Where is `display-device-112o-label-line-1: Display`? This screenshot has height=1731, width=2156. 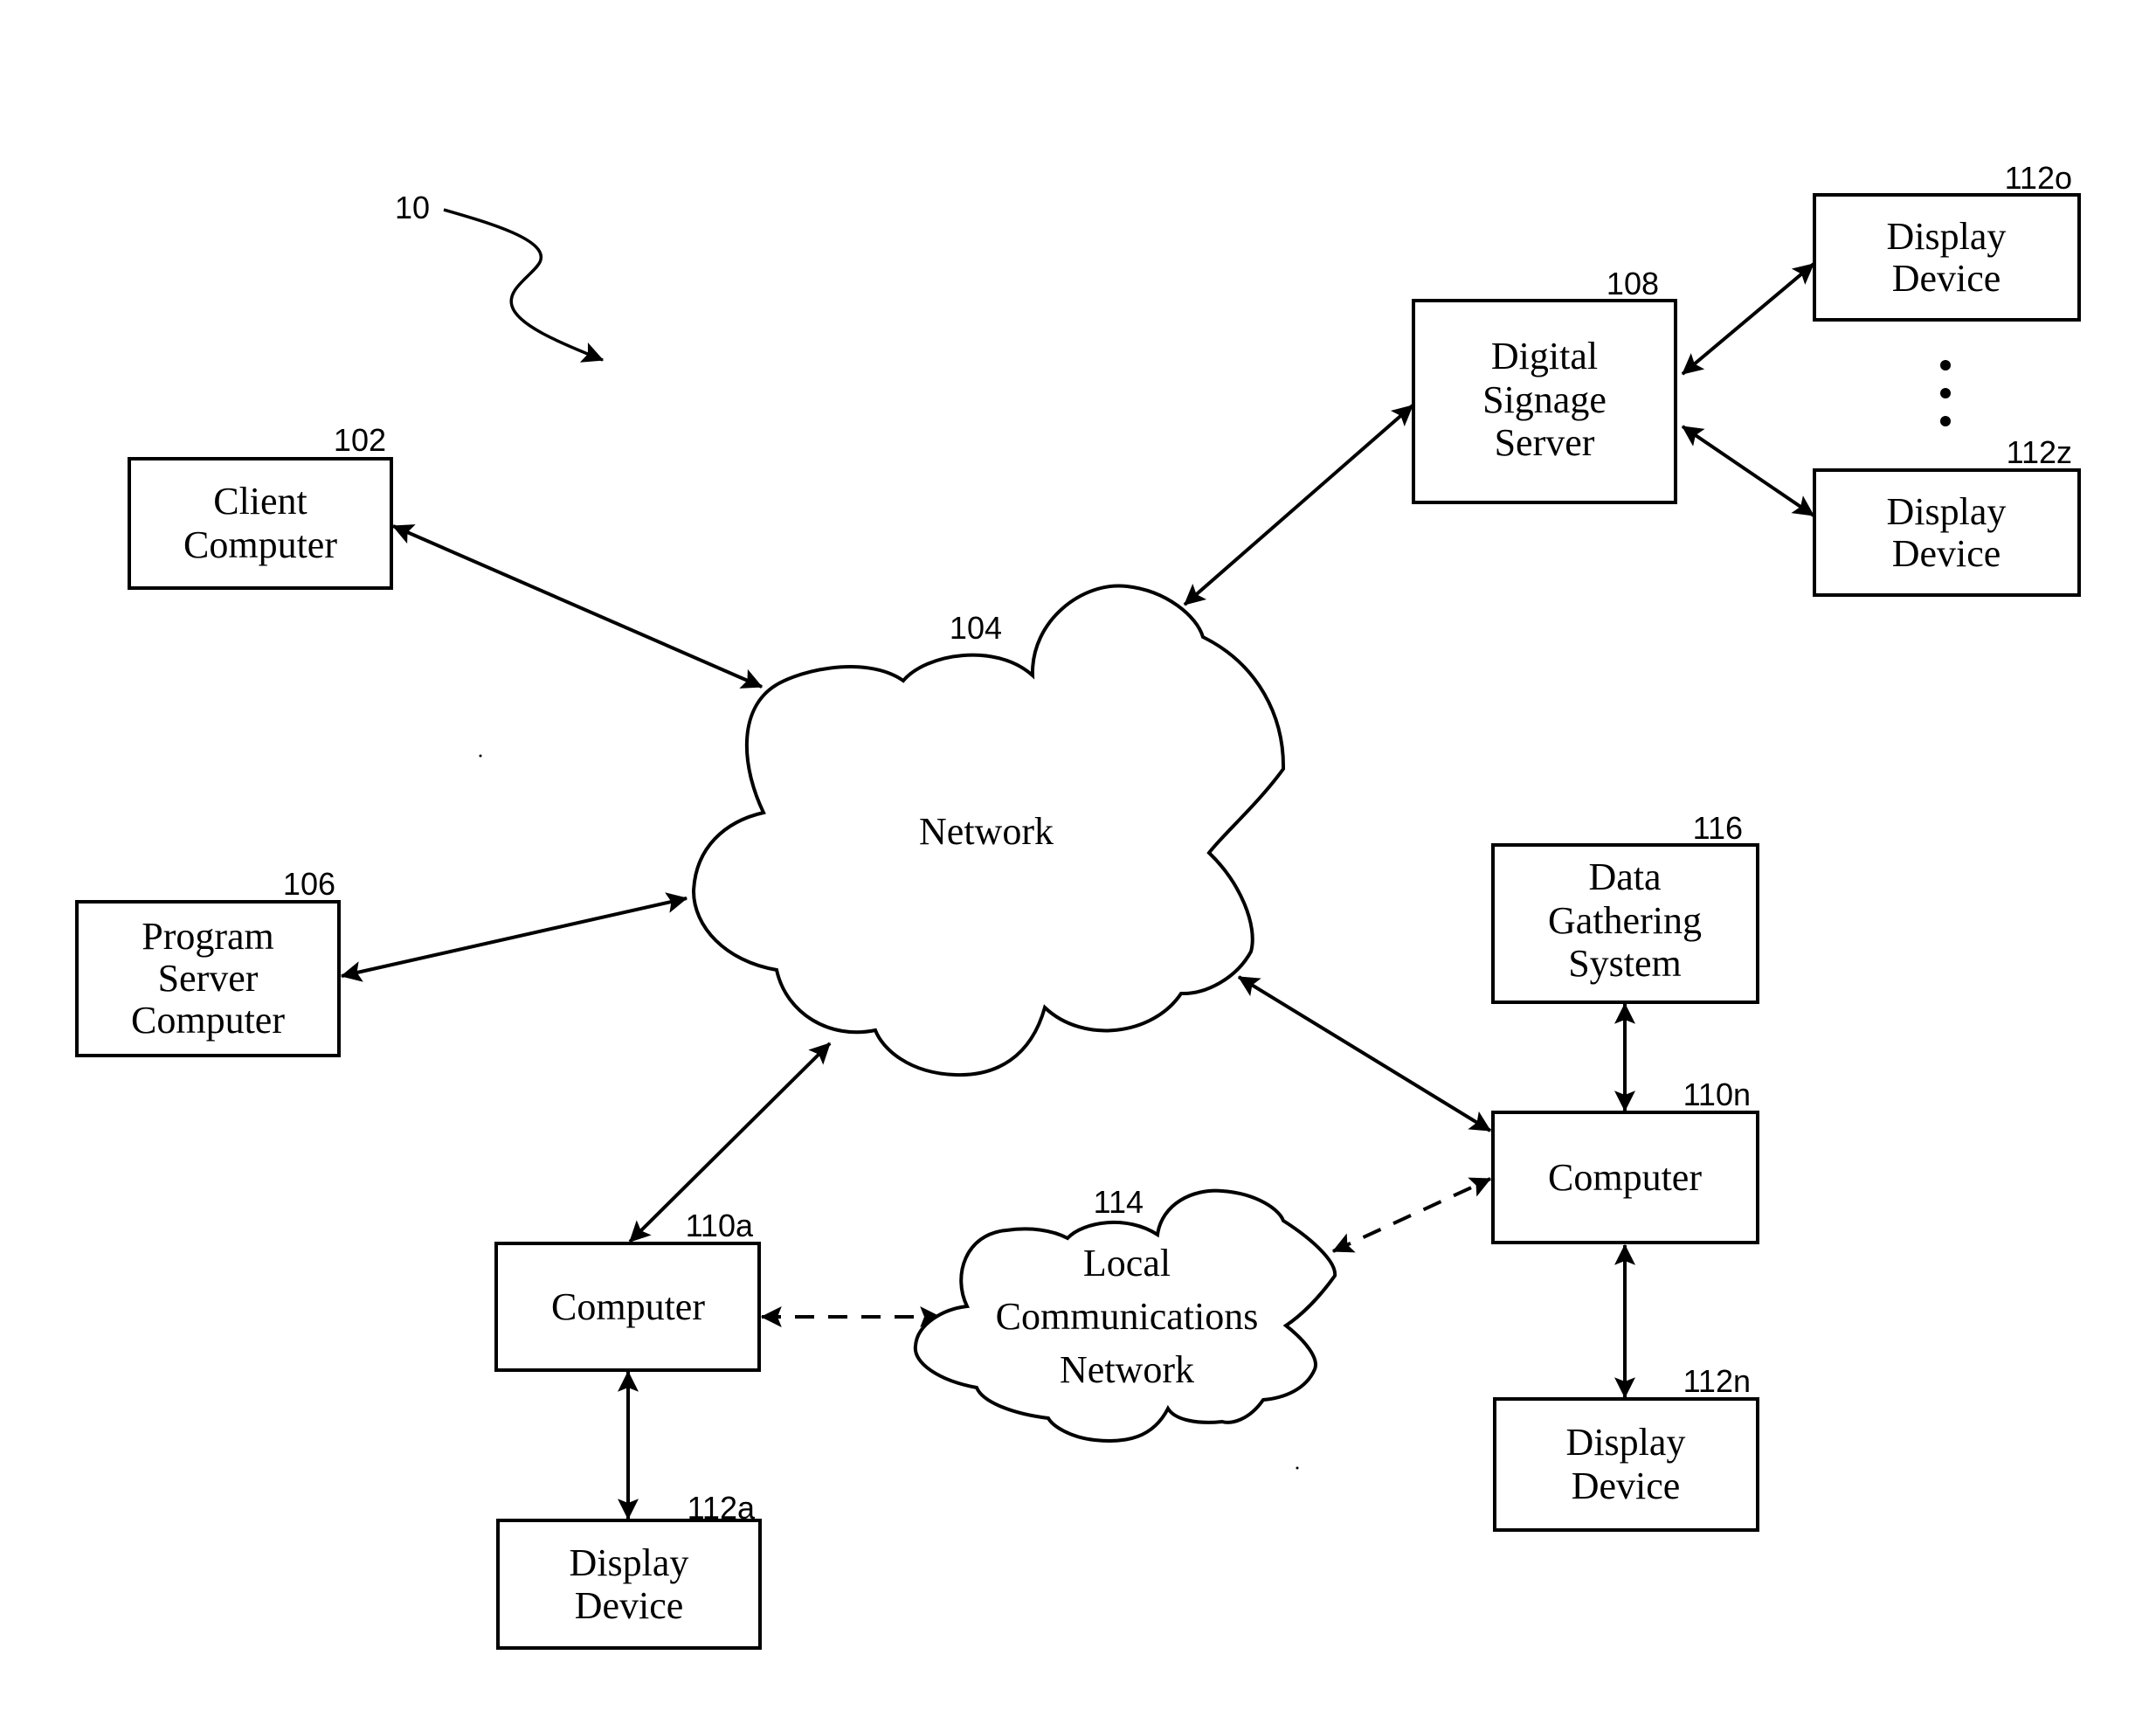 display-device-112o-label-line-1: Display is located at coordinates (1947, 236).